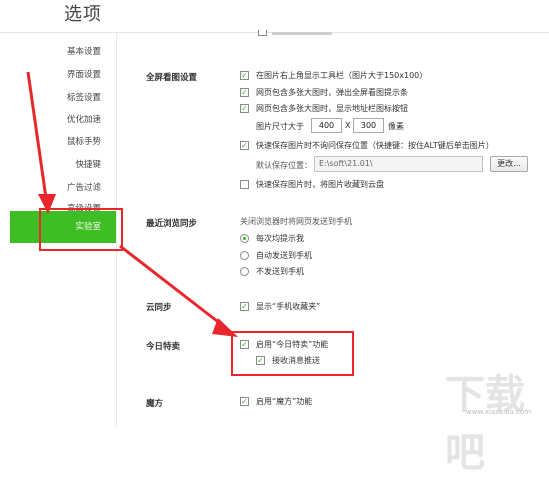 This screenshot has width=549, height=478. I want to click on arrow-line-special, so click(173, 287).